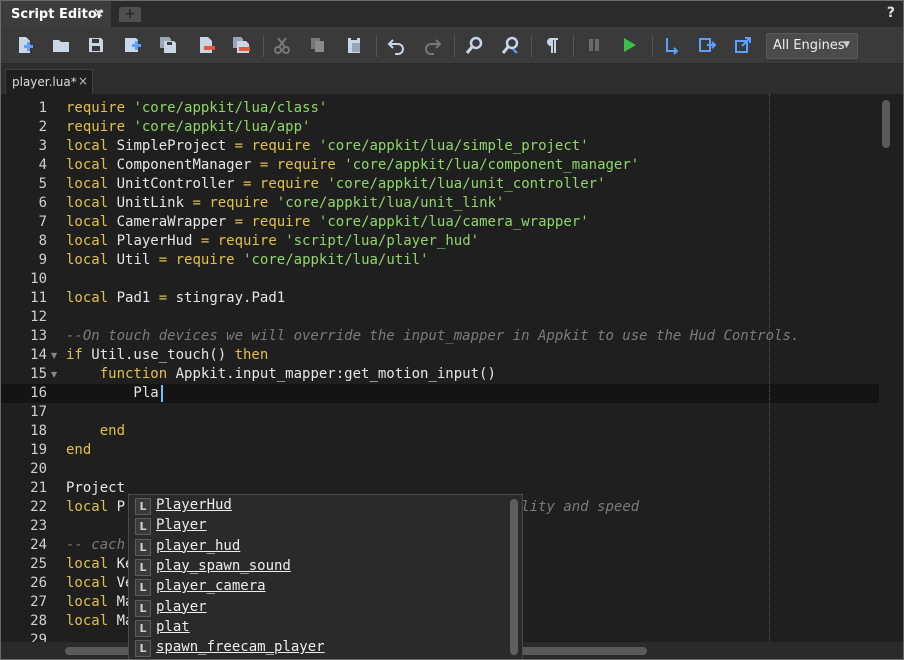 The image size is (904, 660). Describe the element at coordinates (241, 45) in the screenshot. I see `close-all-icon` at that location.